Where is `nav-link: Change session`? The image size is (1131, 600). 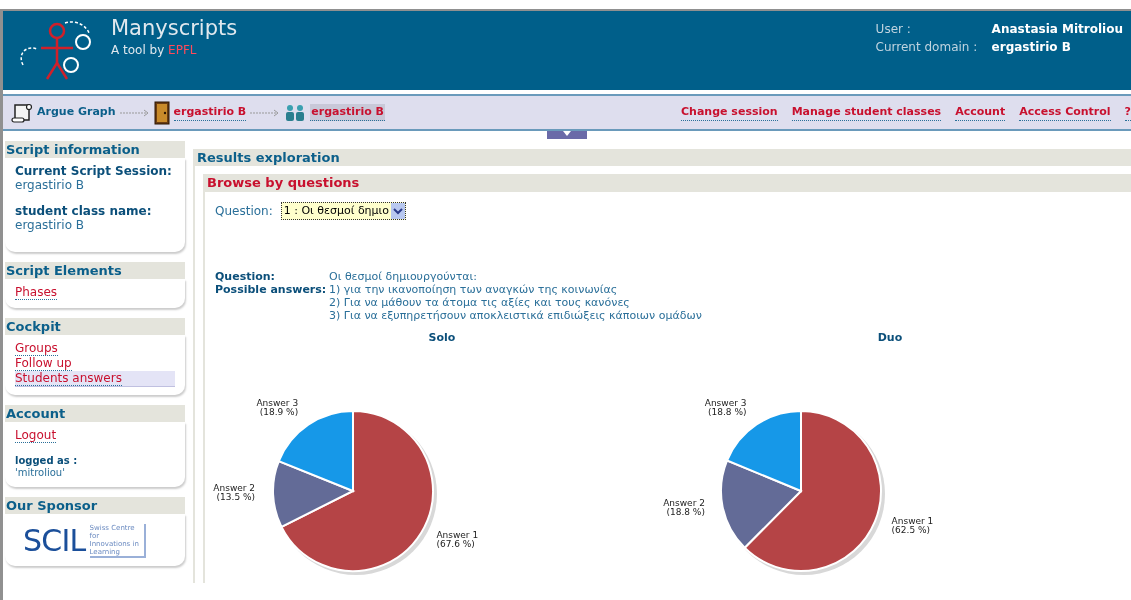
nav-link: Change session is located at coordinates (729, 112).